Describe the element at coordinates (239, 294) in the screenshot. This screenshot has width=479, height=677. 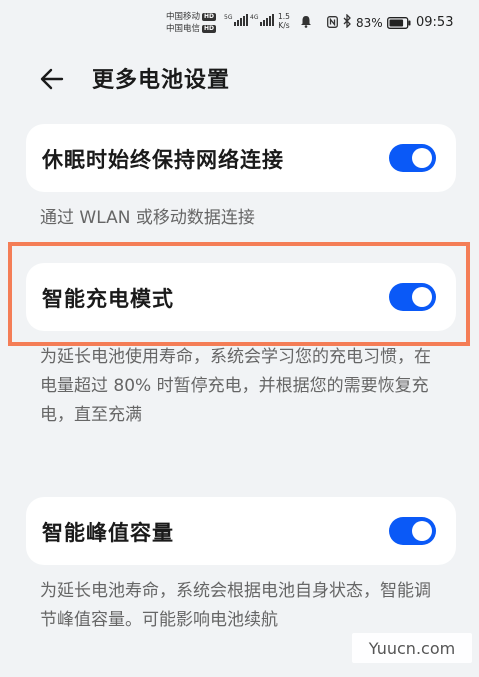
I see `highlight-annotation-frame` at that location.